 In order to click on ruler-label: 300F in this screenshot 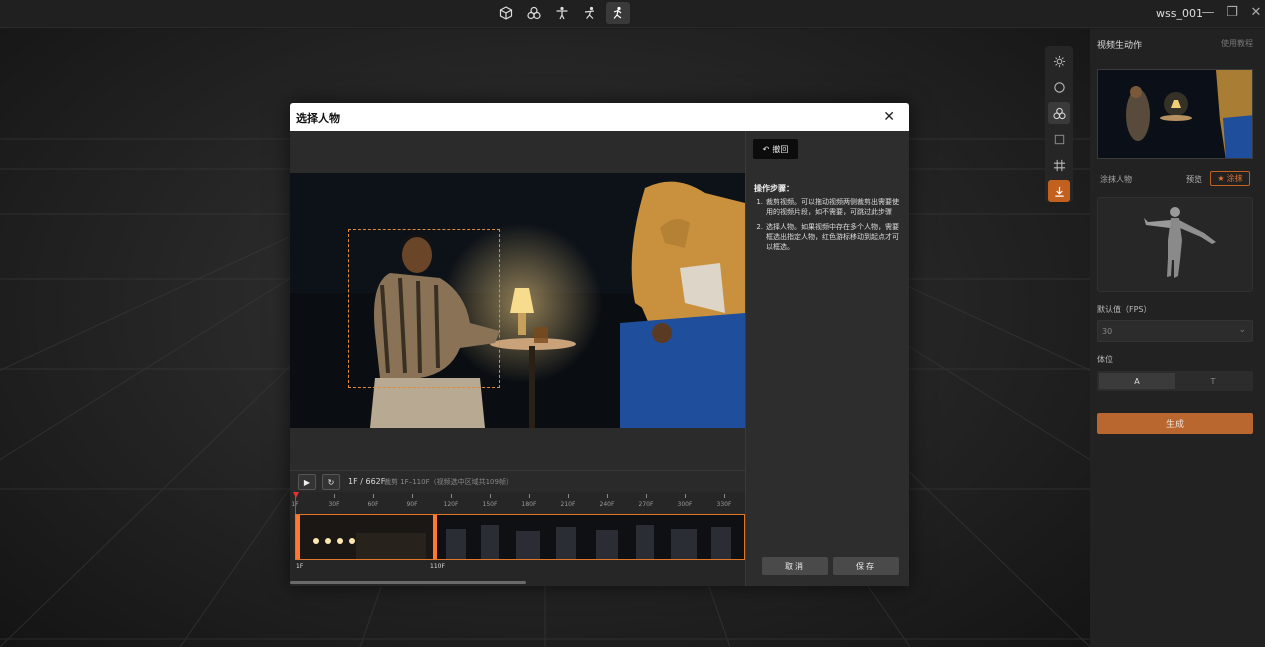, I will do `click(685, 504)`.